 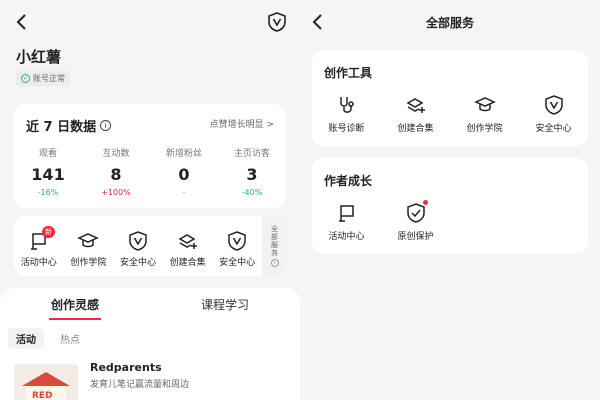 I want to click on account-status-badge: ✓ 账号正常, so click(x=43, y=78).